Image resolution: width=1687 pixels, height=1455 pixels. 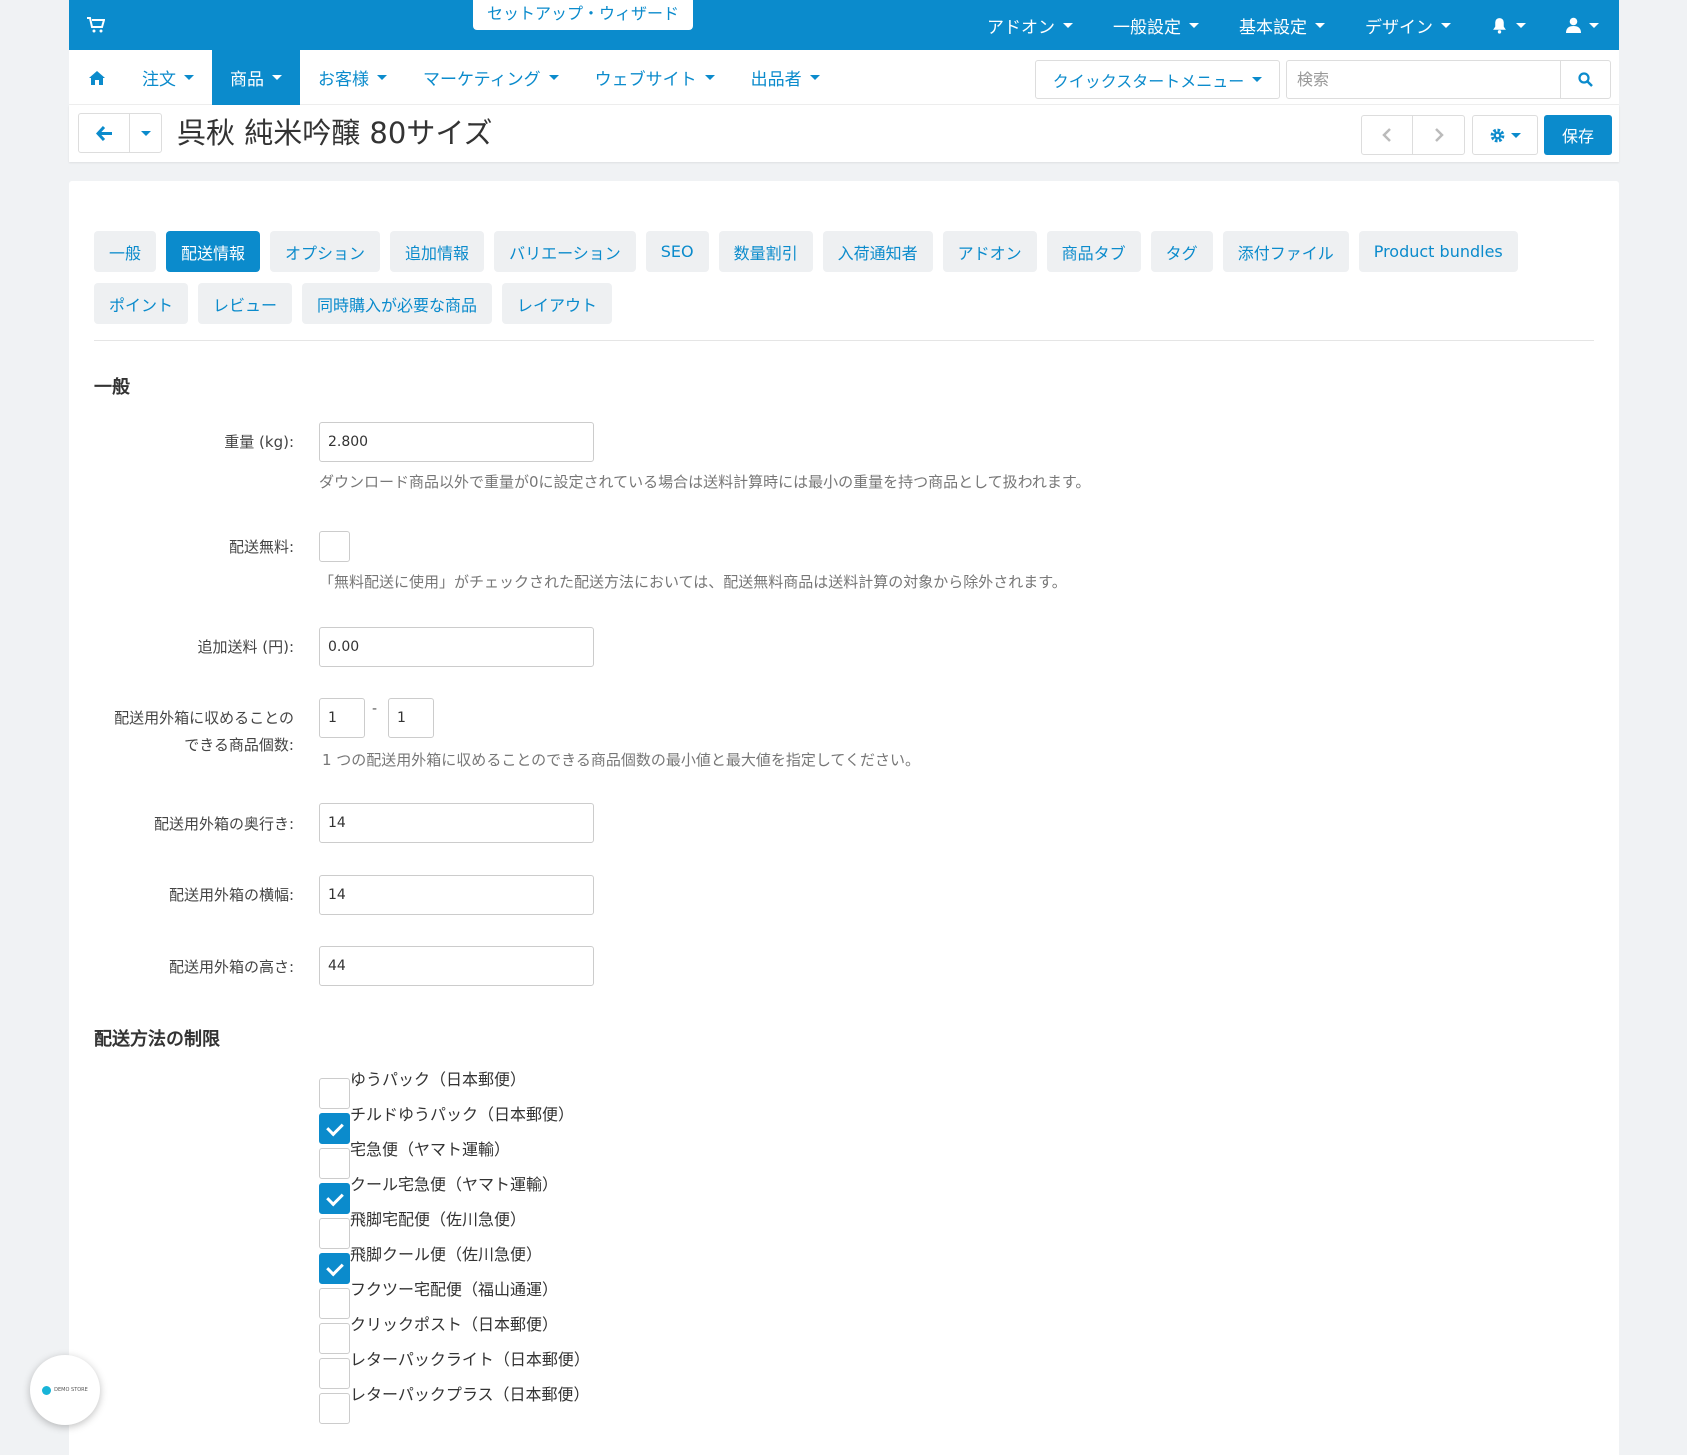 What do you see at coordinates (334, 546) in the screenshot?
I see `free-shipping-checkbox` at bounding box center [334, 546].